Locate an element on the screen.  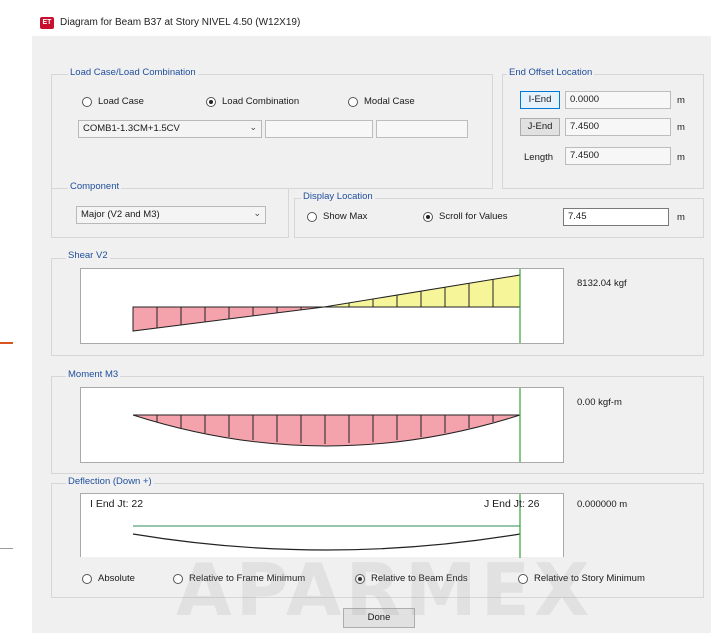
i-end-button: I-End is located at coordinates (540, 100).